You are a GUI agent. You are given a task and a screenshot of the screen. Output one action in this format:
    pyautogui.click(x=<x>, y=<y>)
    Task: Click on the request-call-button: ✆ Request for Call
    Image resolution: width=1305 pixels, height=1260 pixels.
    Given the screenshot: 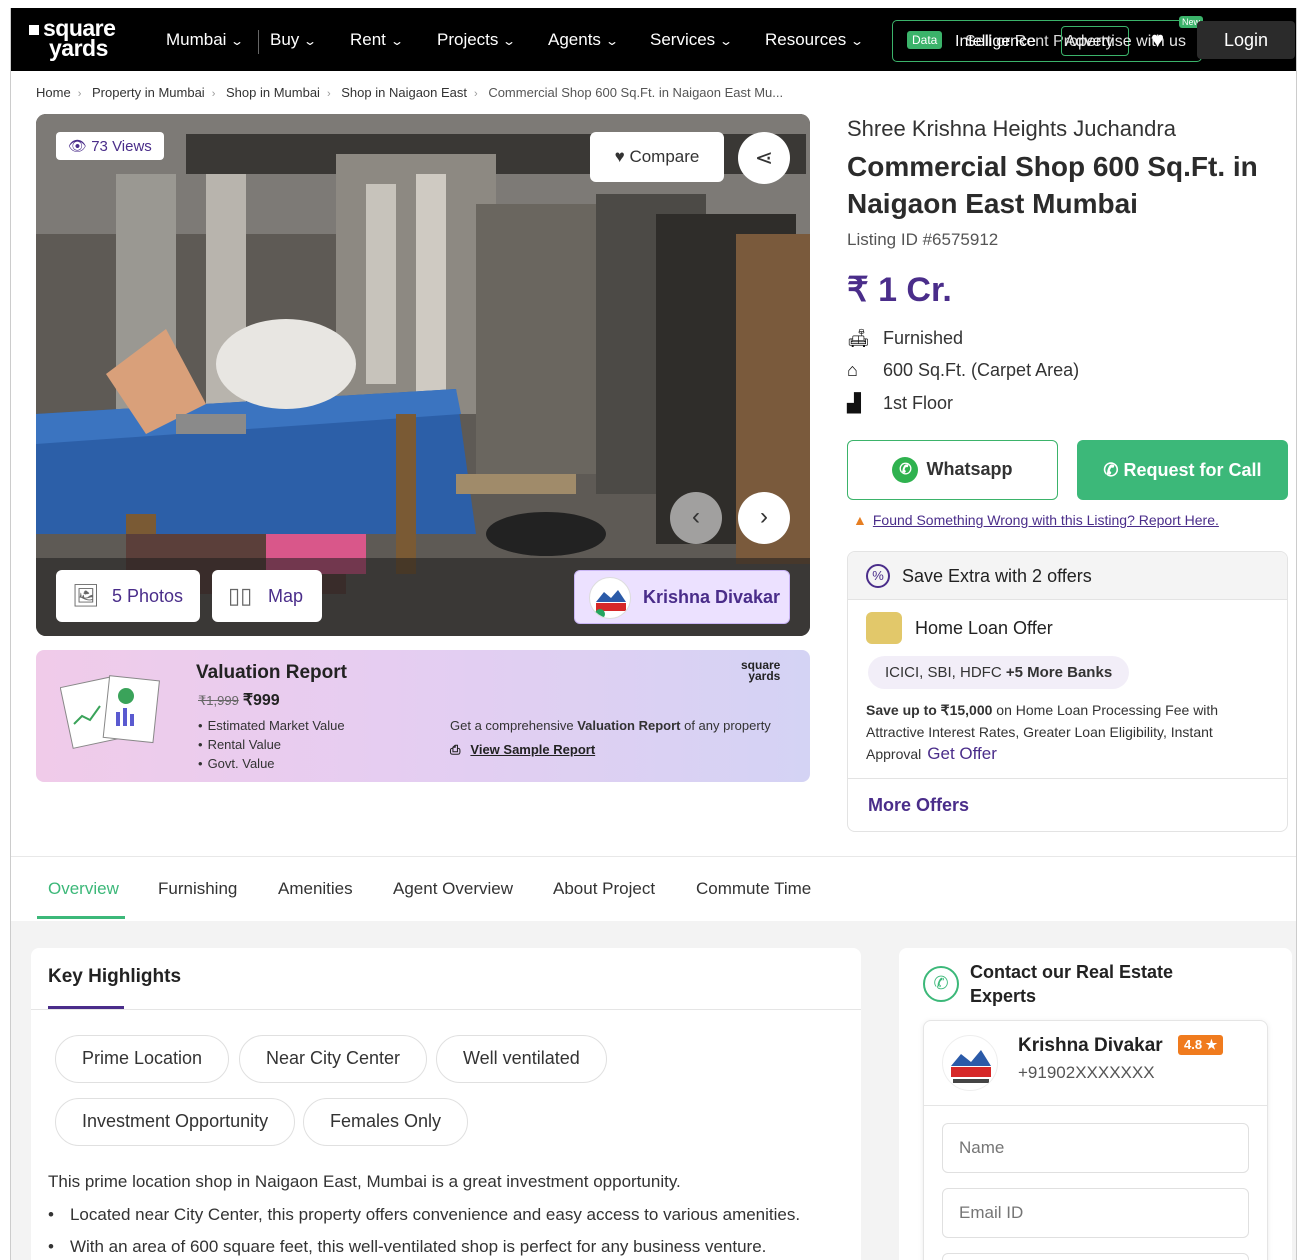 What is the action you would take?
    pyautogui.click(x=1182, y=470)
    